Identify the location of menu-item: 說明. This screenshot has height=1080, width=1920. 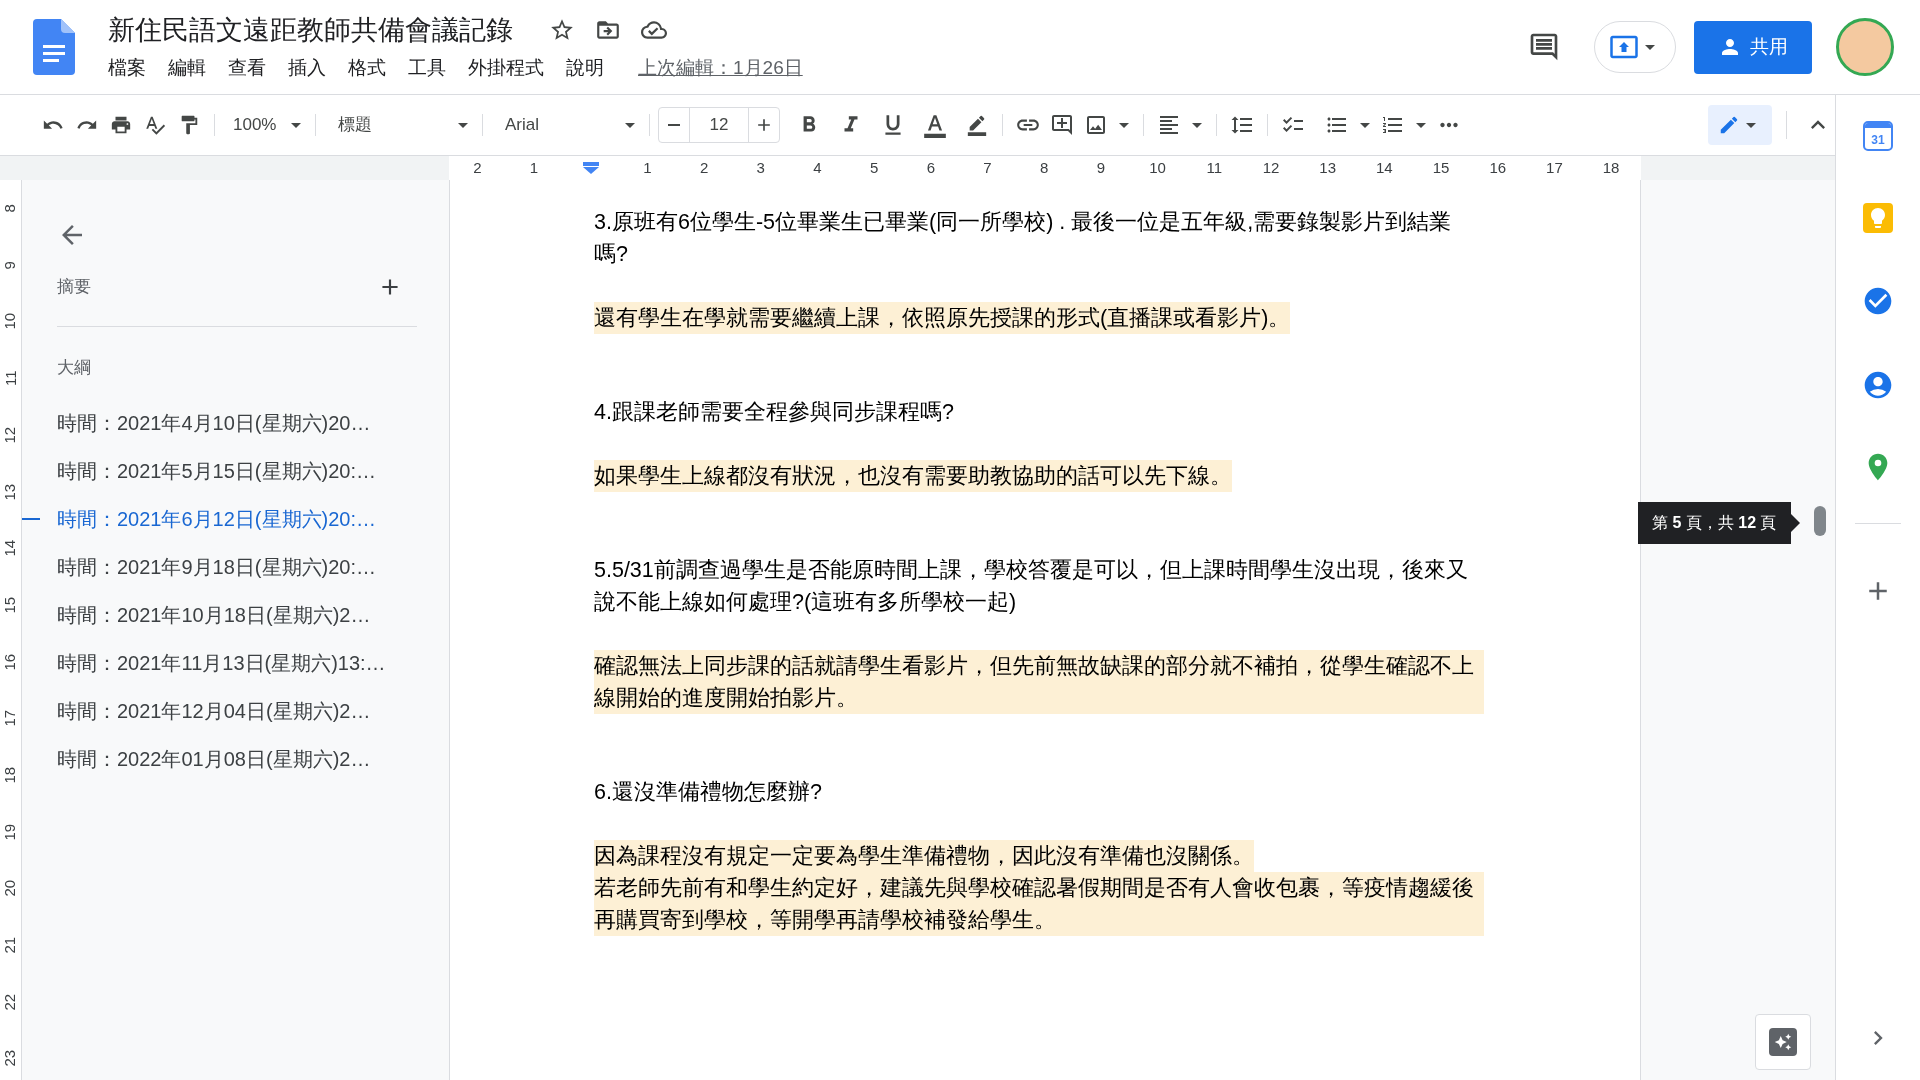
(585, 68).